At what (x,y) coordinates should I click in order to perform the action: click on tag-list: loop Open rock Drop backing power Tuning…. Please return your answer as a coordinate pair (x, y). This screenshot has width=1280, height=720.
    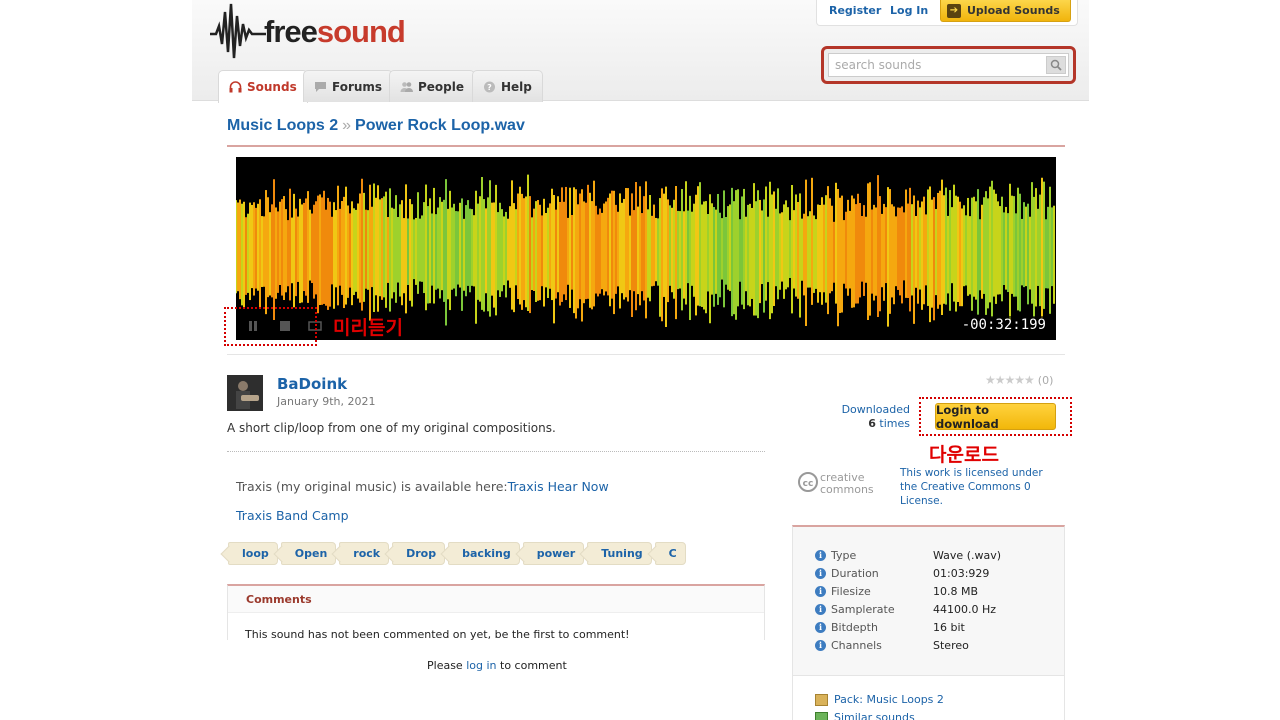
    Looking at the image, I should click on (457, 553).